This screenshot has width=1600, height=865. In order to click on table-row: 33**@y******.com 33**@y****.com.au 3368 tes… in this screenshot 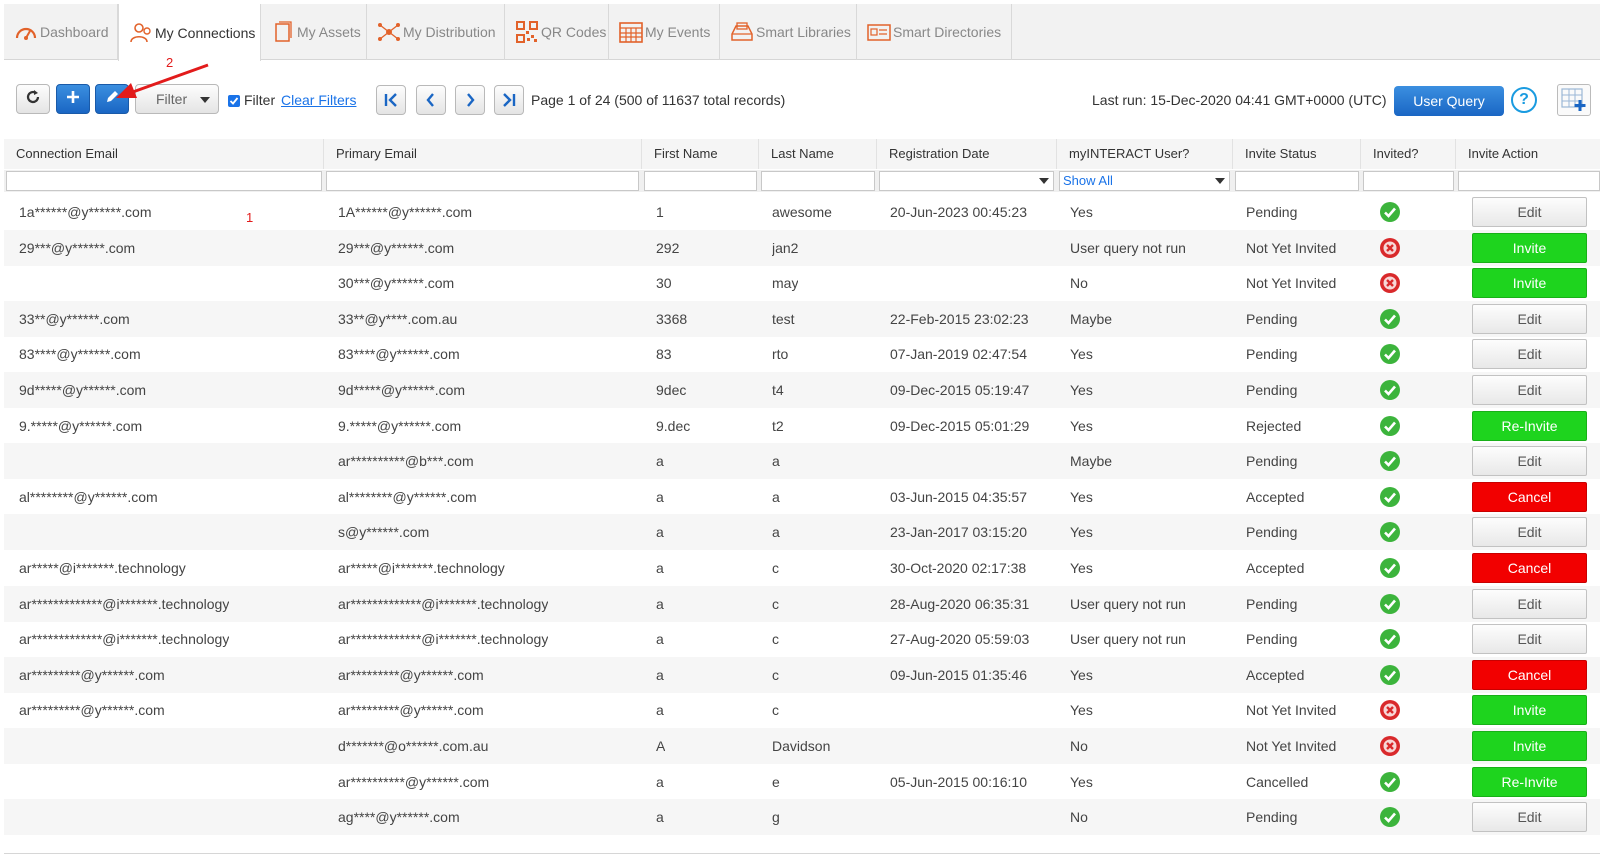, I will do `click(802, 318)`.